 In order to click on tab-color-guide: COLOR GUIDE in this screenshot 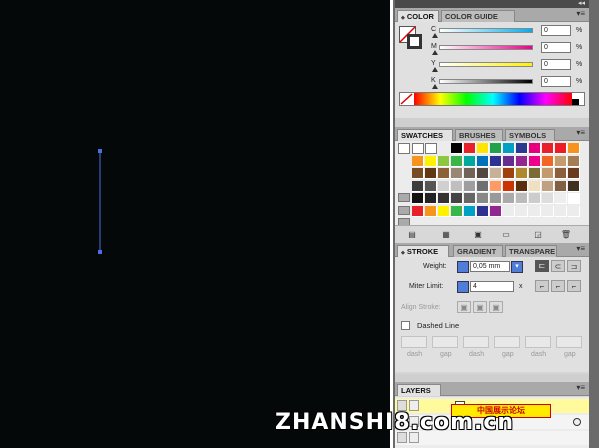, I will do `click(478, 16)`.